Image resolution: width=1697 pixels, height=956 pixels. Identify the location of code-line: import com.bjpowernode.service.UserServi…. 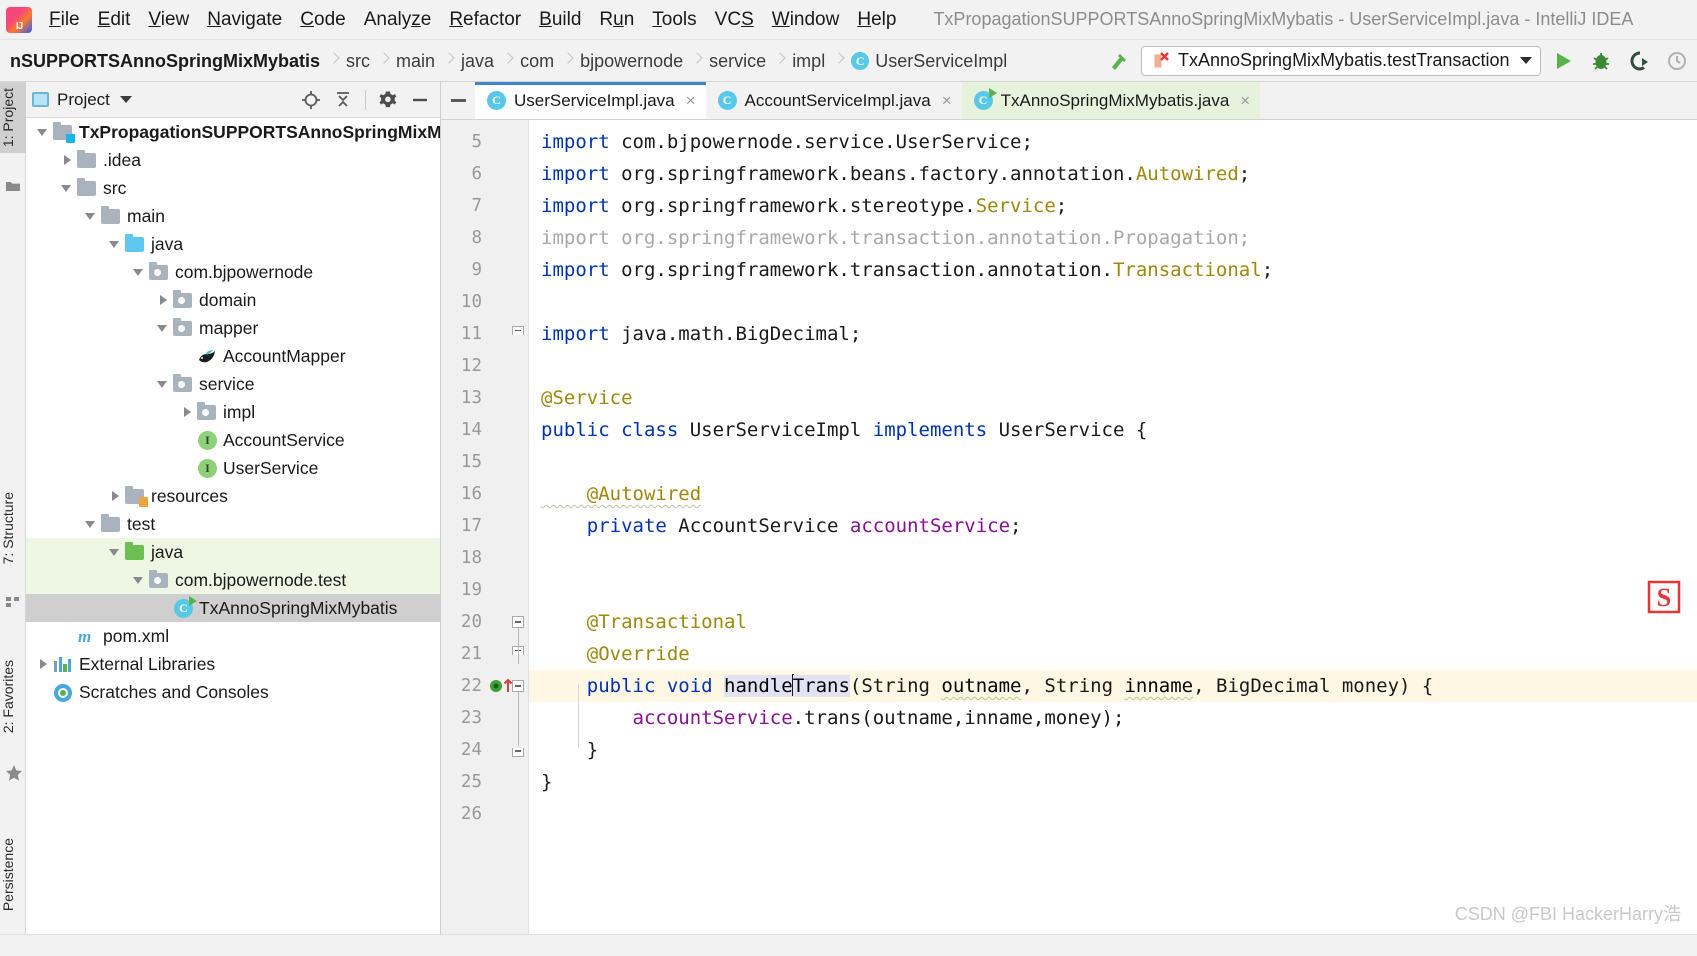
(1113, 142).